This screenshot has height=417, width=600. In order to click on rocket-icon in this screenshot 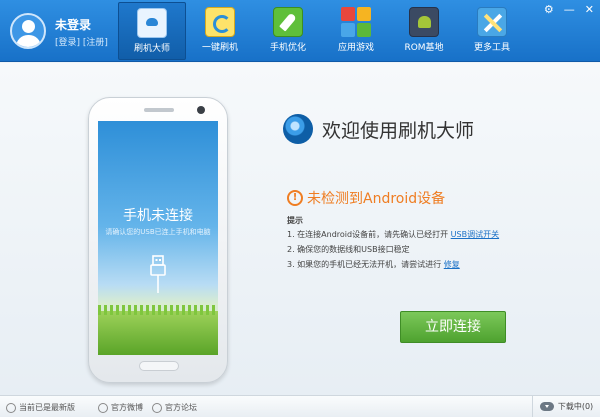, I will do `click(288, 22)`.